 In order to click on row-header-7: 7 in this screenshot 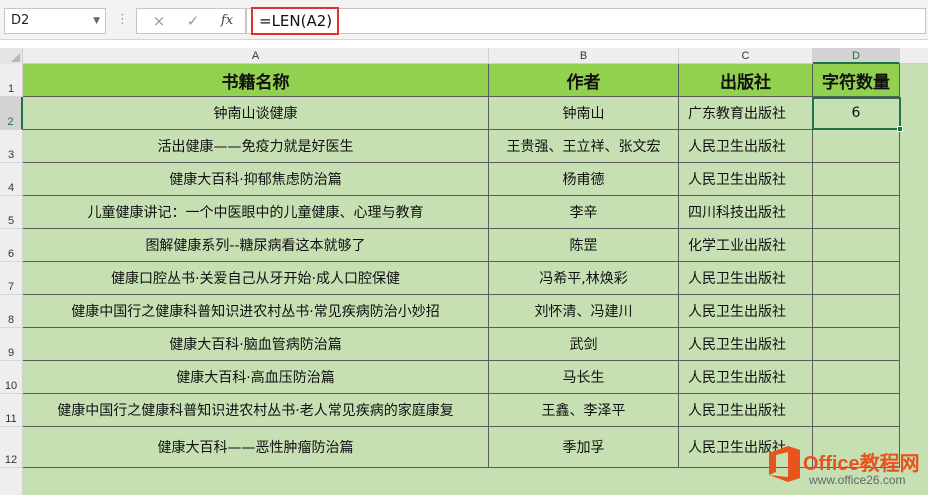, I will do `click(11, 278)`.